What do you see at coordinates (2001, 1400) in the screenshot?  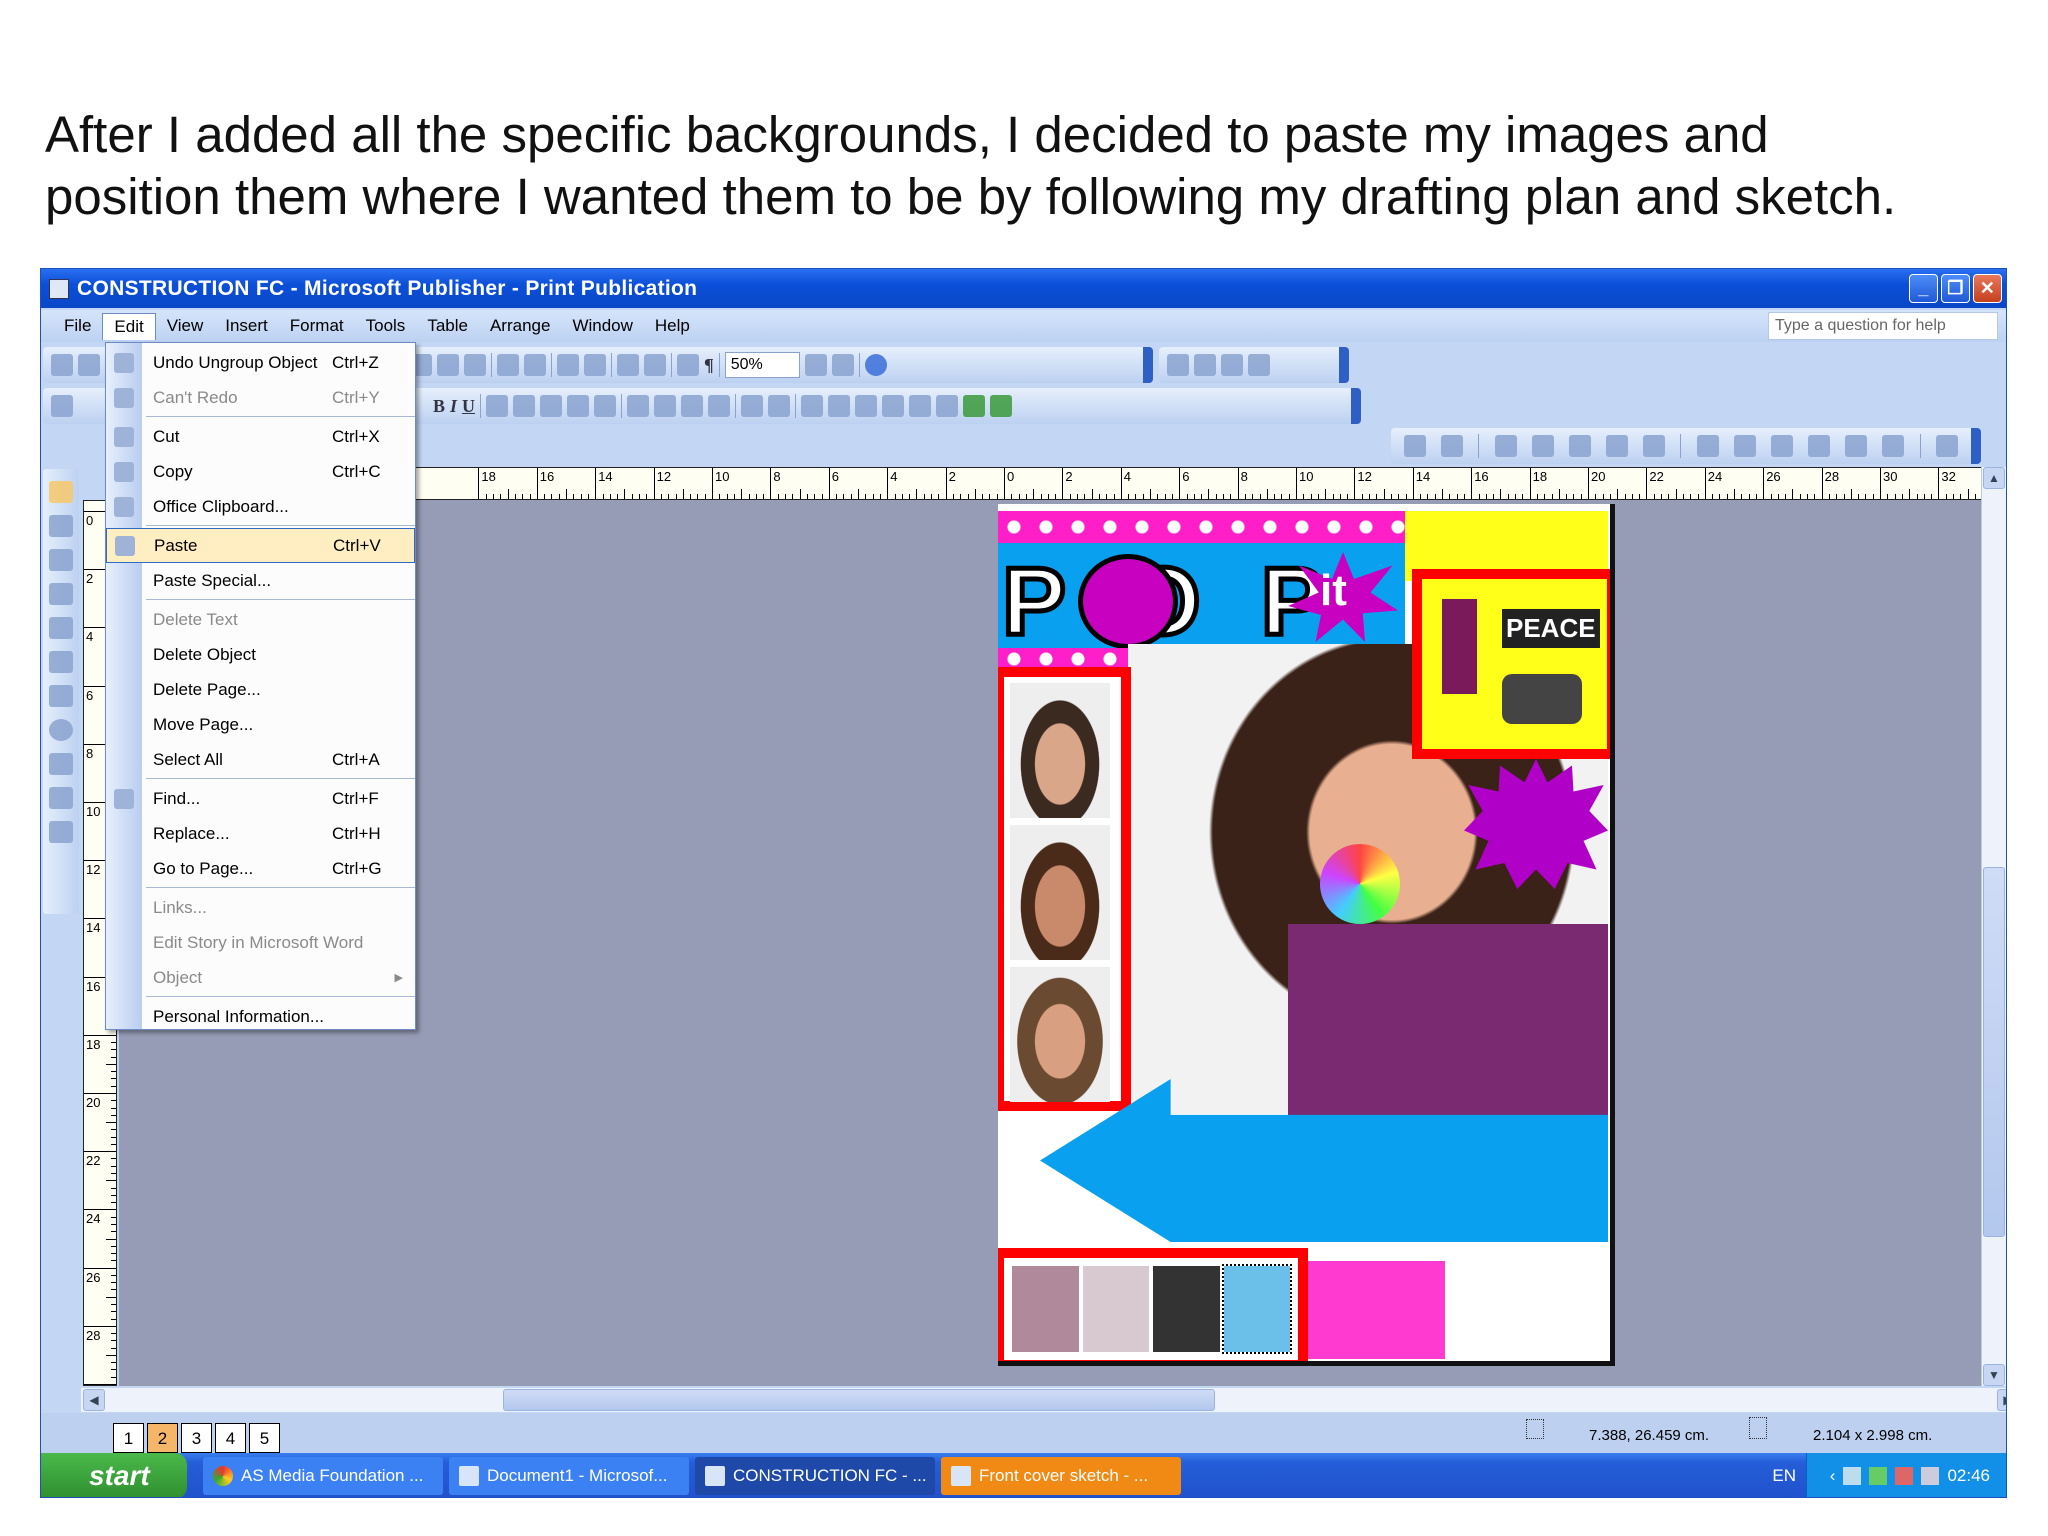 I see `scroll-right-button: ▶` at bounding box center [2001, 1400].